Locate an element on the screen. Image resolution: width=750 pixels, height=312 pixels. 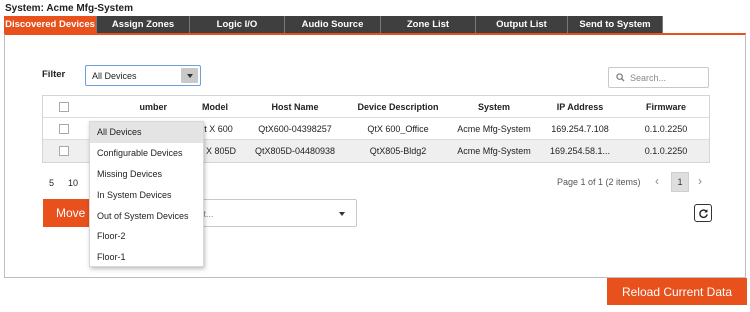
pager-current-page: 1 is located at coordinates (680, 182).